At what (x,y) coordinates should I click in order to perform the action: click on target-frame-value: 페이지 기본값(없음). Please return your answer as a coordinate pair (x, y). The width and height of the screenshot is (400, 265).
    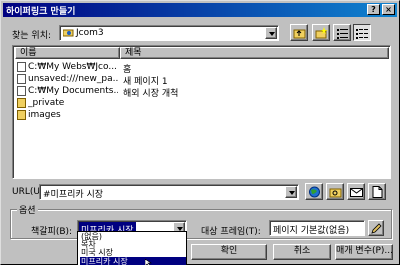
    Looking at the image, I should click on (311, 231).